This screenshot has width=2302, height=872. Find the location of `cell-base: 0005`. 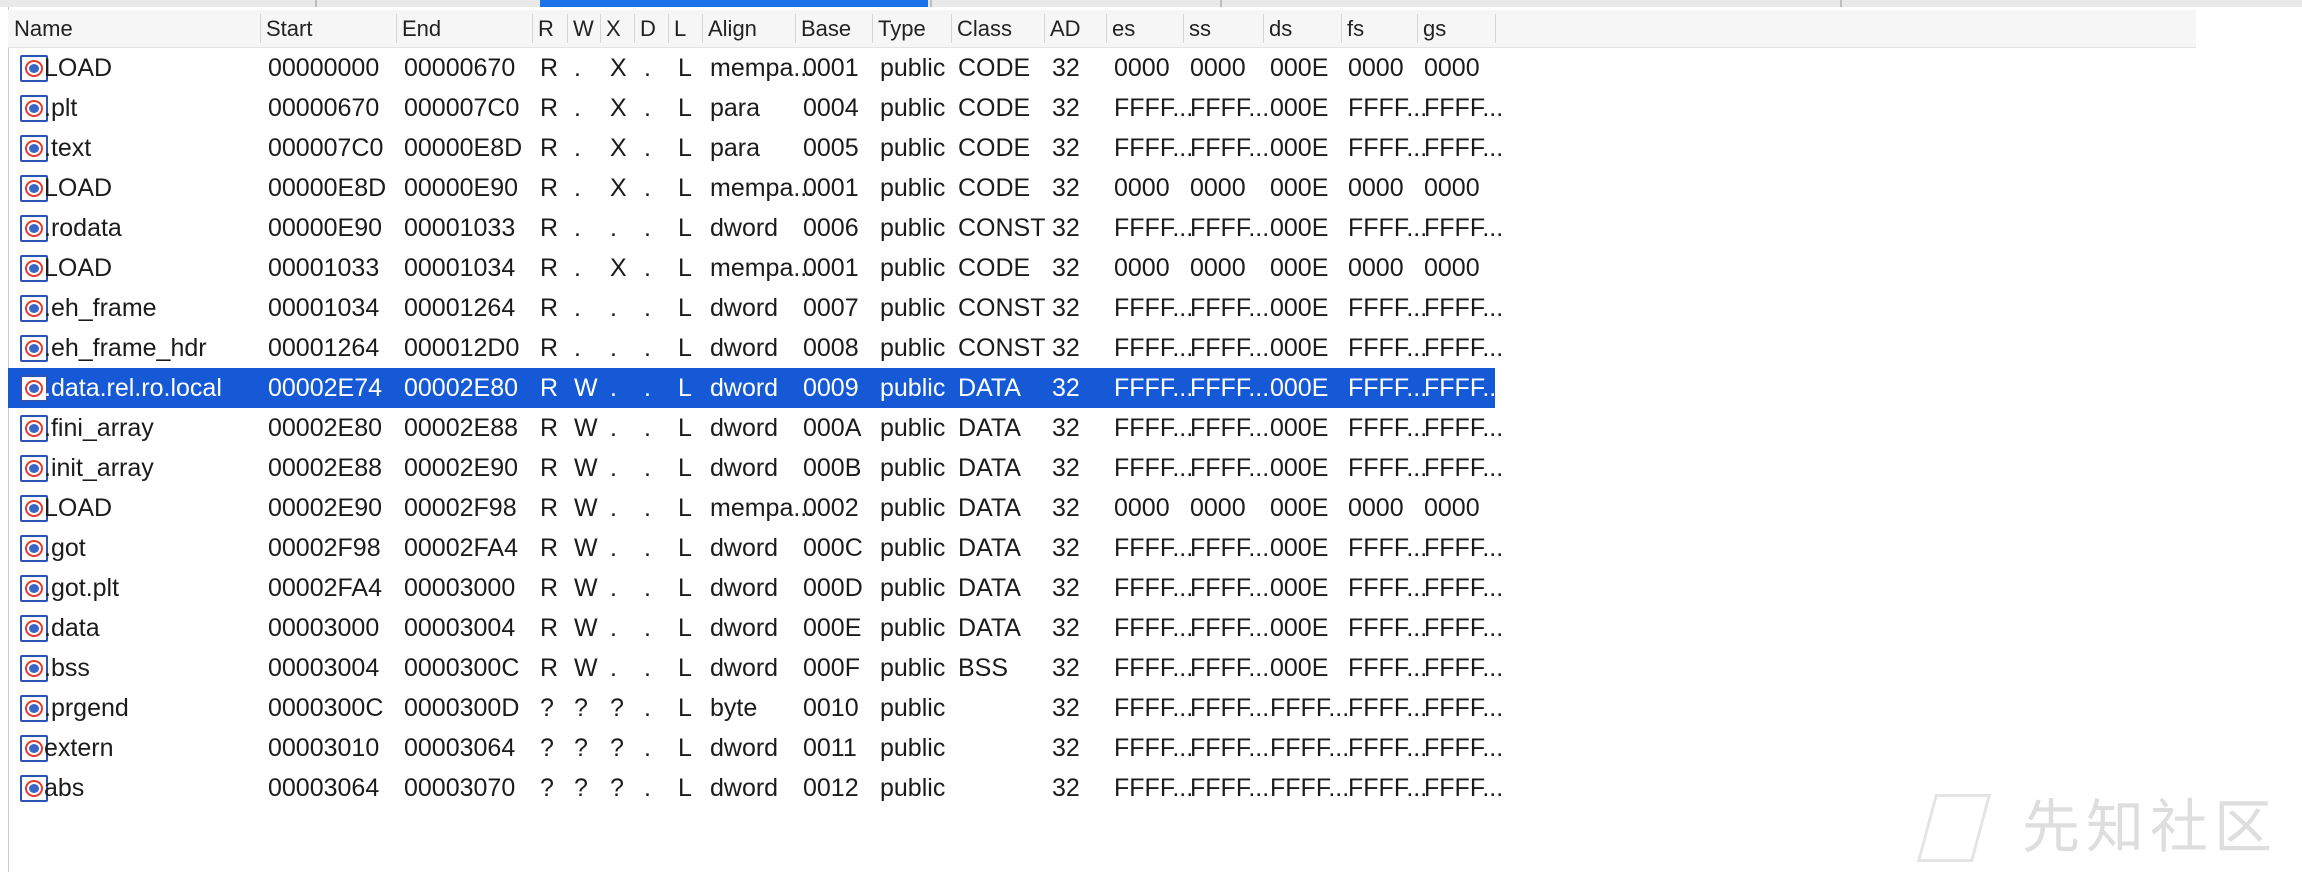

cell-base: 0005 is located at coordinates (831, 147).